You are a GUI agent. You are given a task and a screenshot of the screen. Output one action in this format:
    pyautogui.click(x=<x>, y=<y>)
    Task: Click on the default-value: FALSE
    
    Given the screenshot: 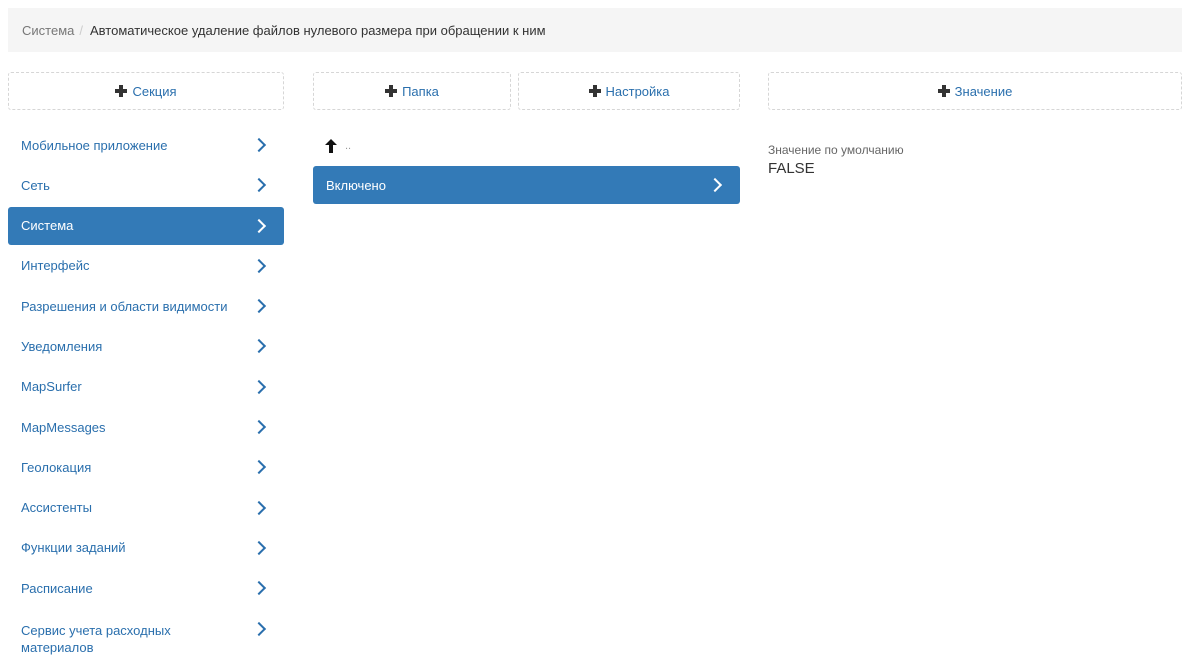 What is the action you would take?
    pyautogui.click(x=791, y=168)
    